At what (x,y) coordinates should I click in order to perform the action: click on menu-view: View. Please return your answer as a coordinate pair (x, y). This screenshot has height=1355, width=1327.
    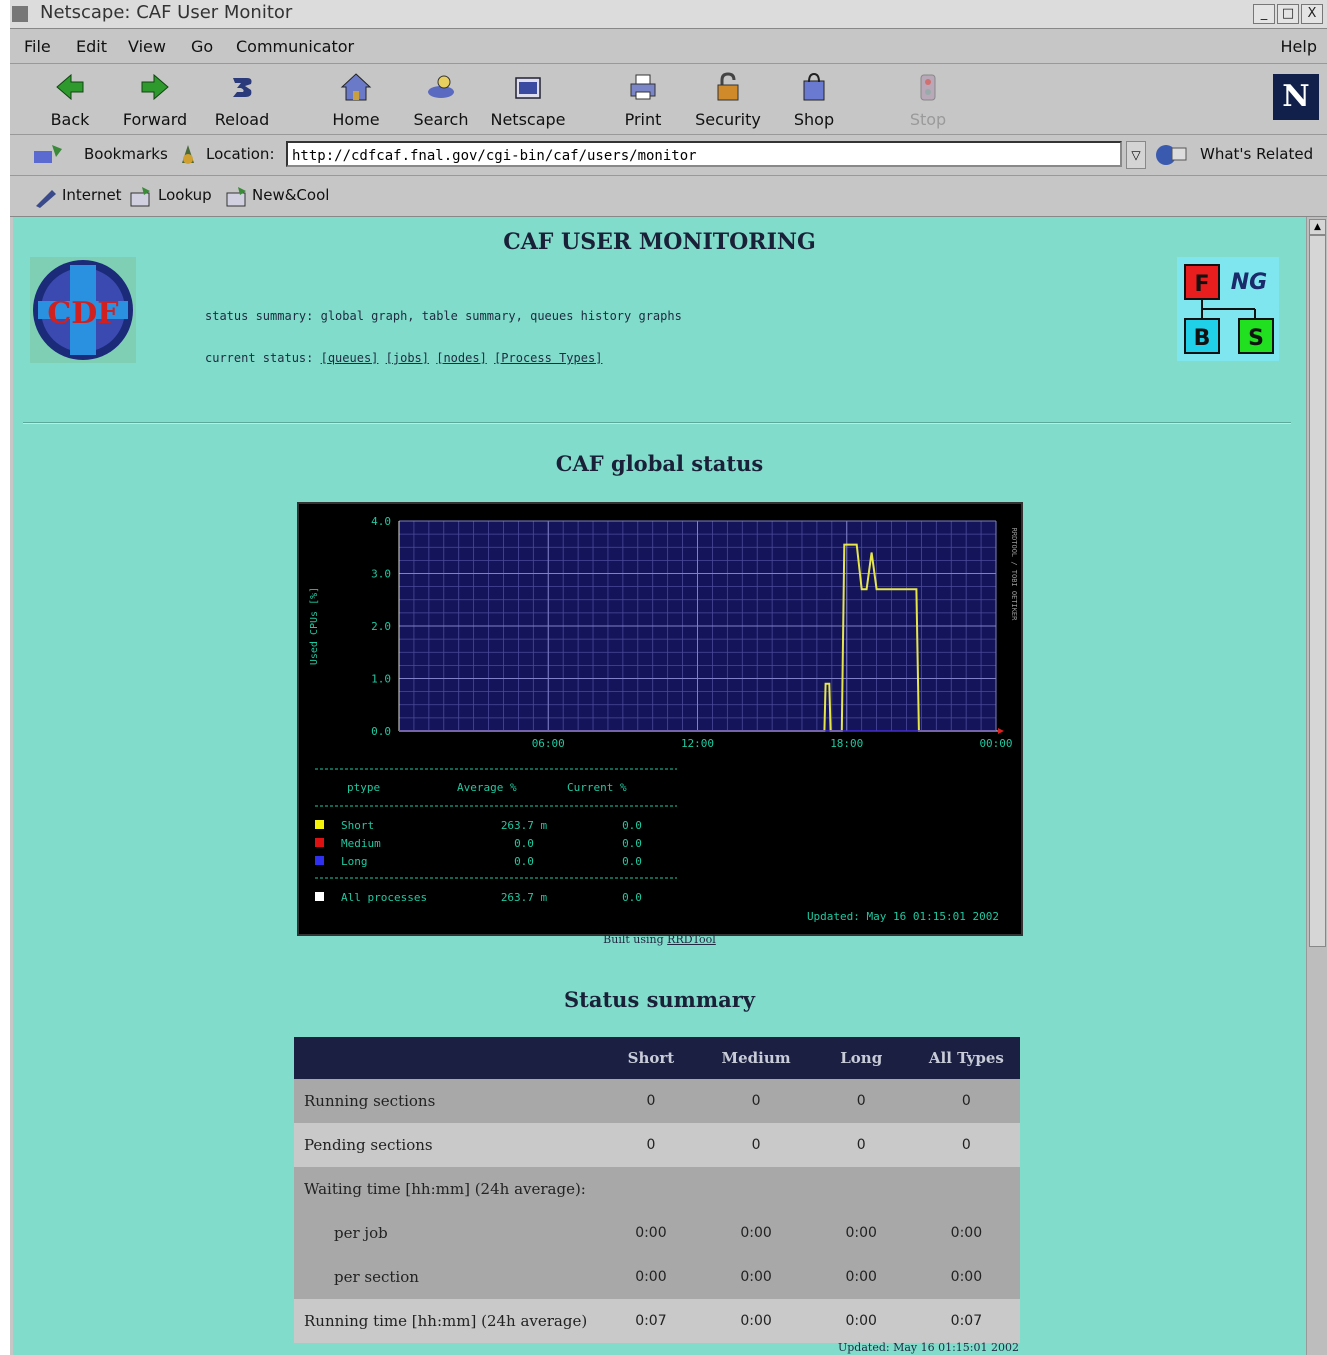
    Looking at the image, I should click on (147, 46).